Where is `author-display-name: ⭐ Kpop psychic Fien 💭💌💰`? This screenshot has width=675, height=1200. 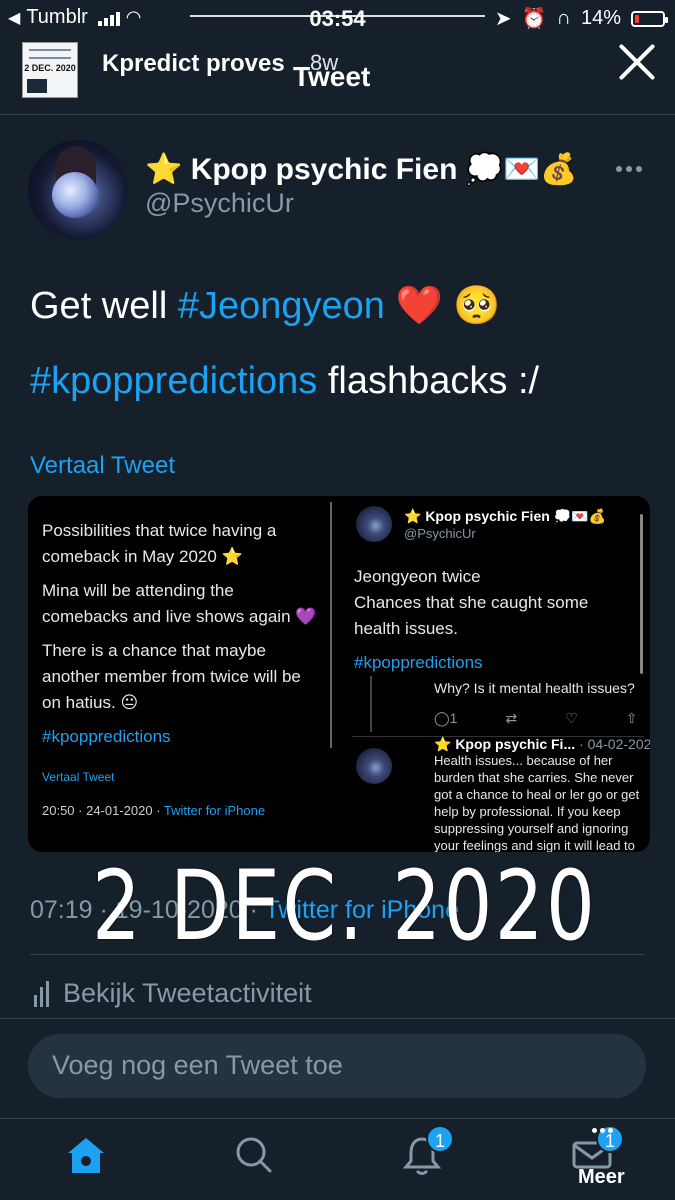 author-display-name: ⭐ Kpop psychic Fien 💭💌💰 is located at coordinates (361, 169).